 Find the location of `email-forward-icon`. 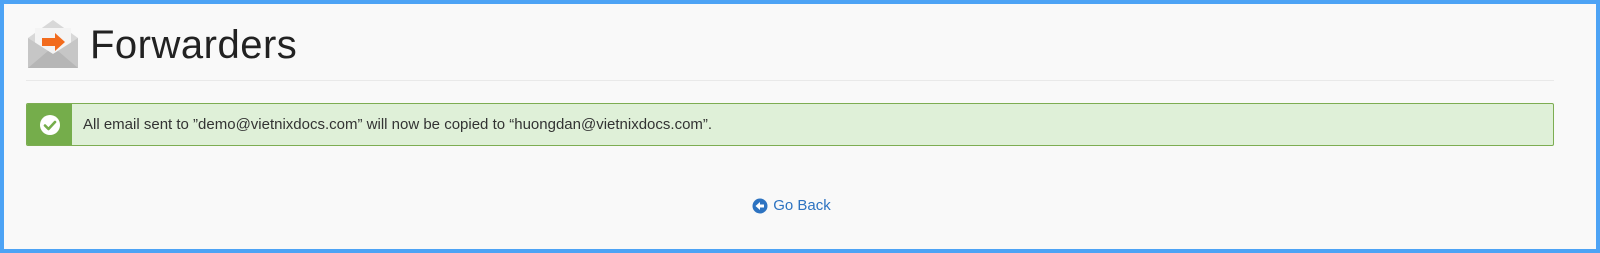

email-forward-icon is located at coordinates (53, 44).